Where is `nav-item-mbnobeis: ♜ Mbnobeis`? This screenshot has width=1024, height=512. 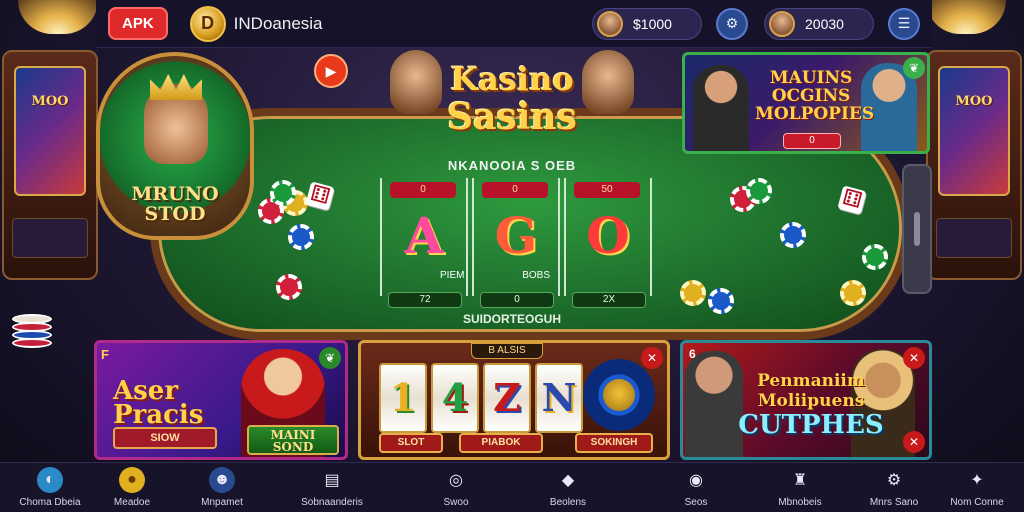 nav-item-mbnobeis: ♜ Mbnobeis is located at coordinates (800, 488).